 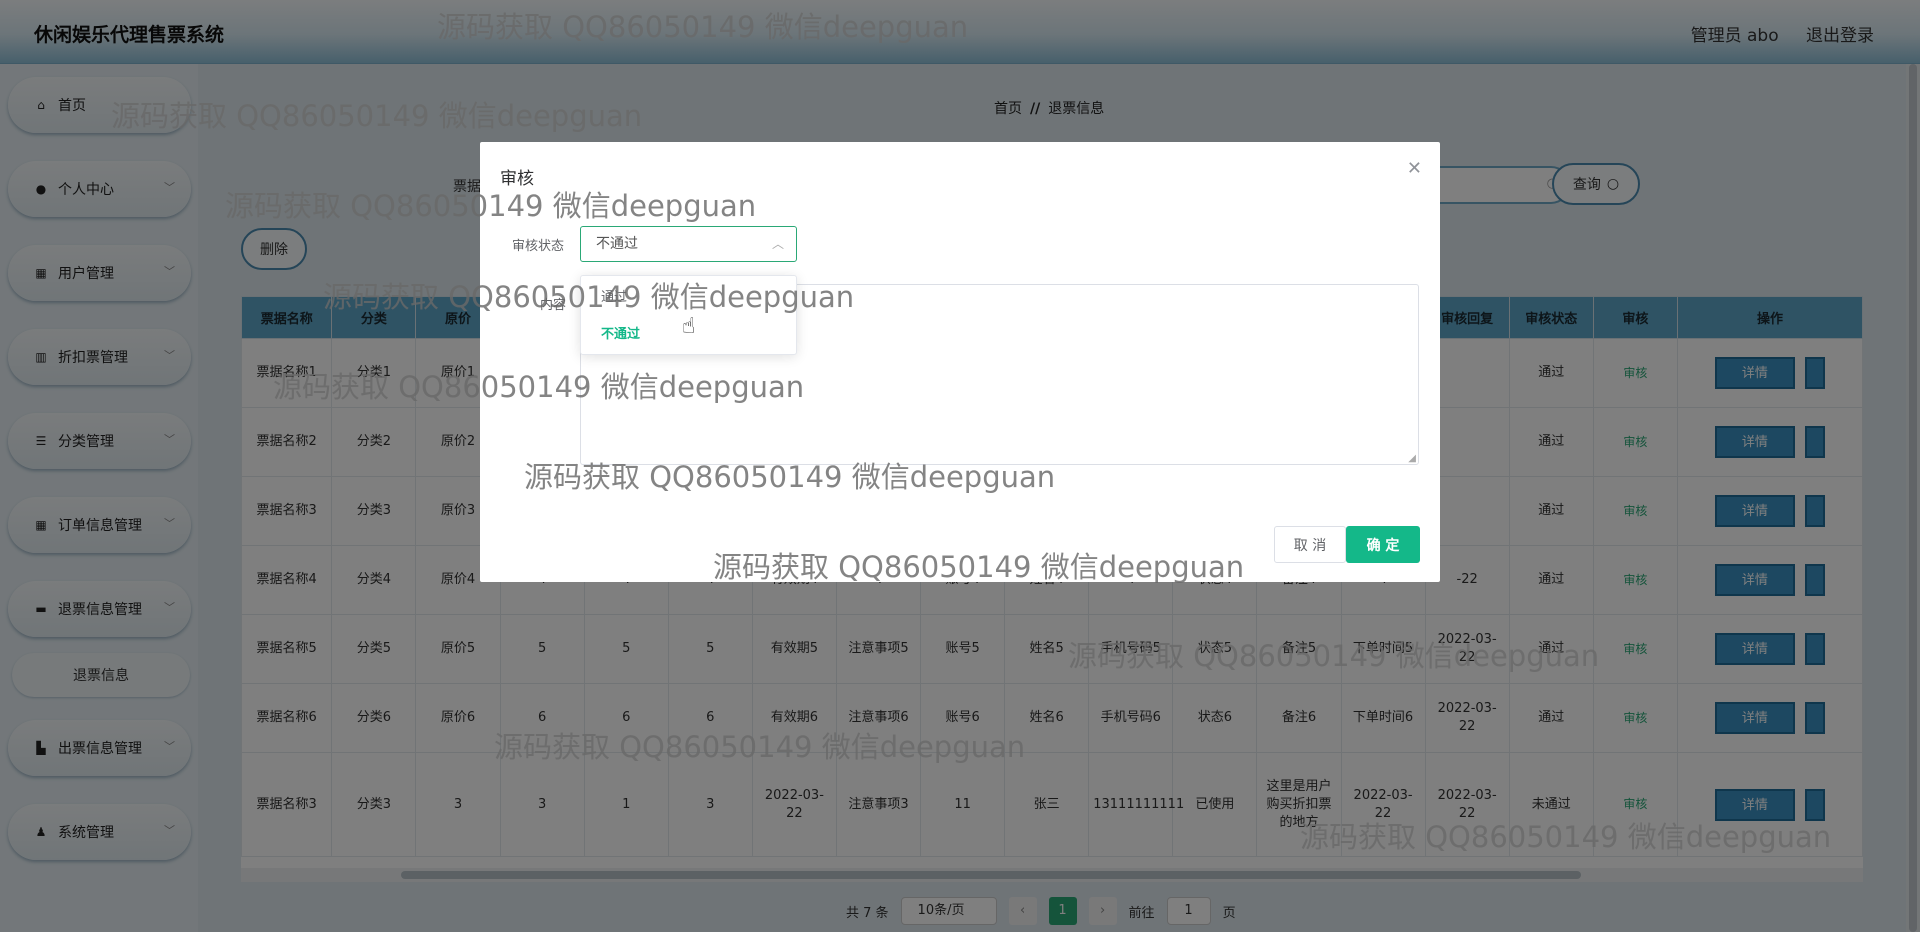 What do you see at coordinates (1310, 544) in the screenshot?
I see `cancel-button: 取 消` at bounding box center [1310, 544].